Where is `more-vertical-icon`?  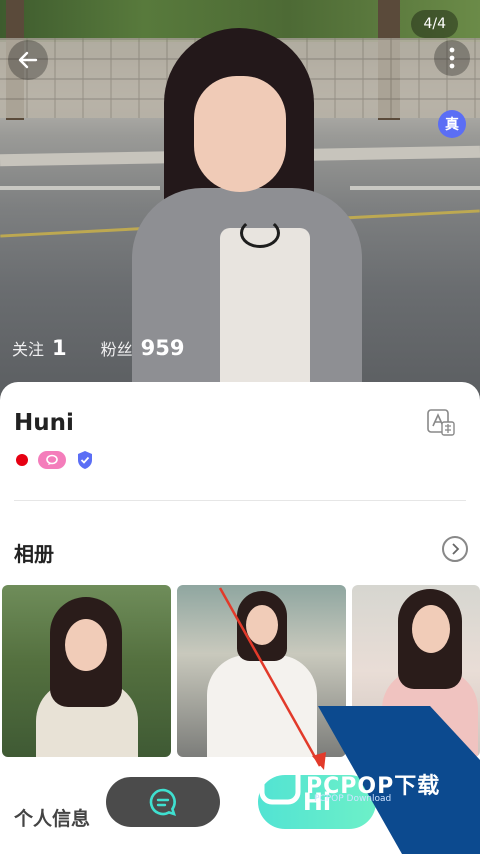 more-vertical-icon is located at coordinates (452, 58).